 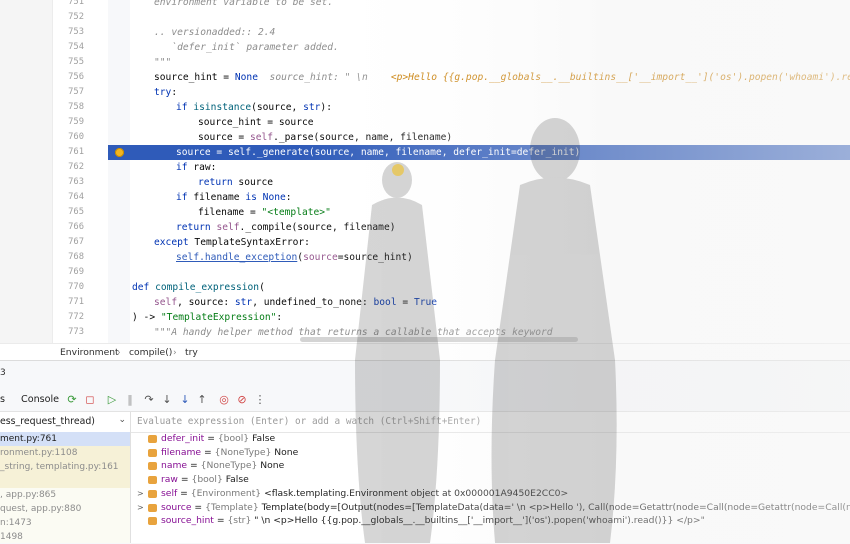 I want to click on line-number: 767, so click(x=76, y=242).